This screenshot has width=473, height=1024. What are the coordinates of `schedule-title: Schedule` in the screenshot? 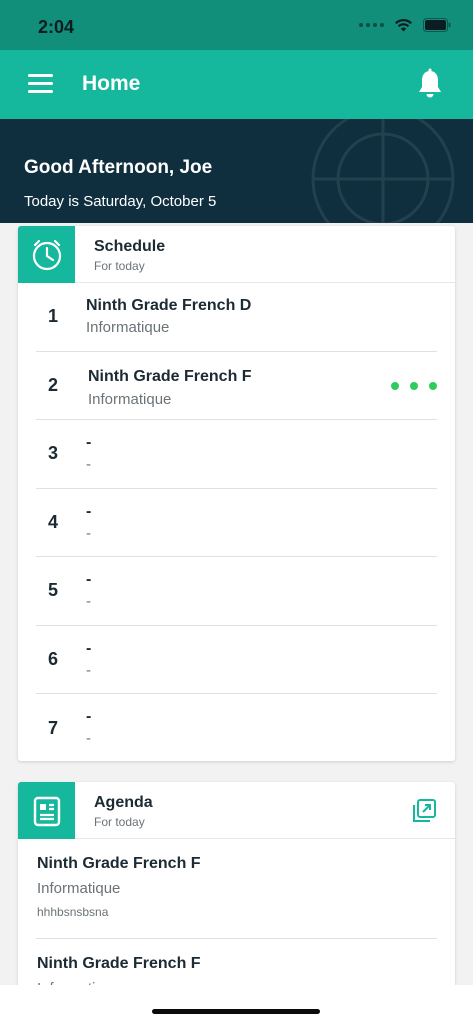 It's located at (130, 246).